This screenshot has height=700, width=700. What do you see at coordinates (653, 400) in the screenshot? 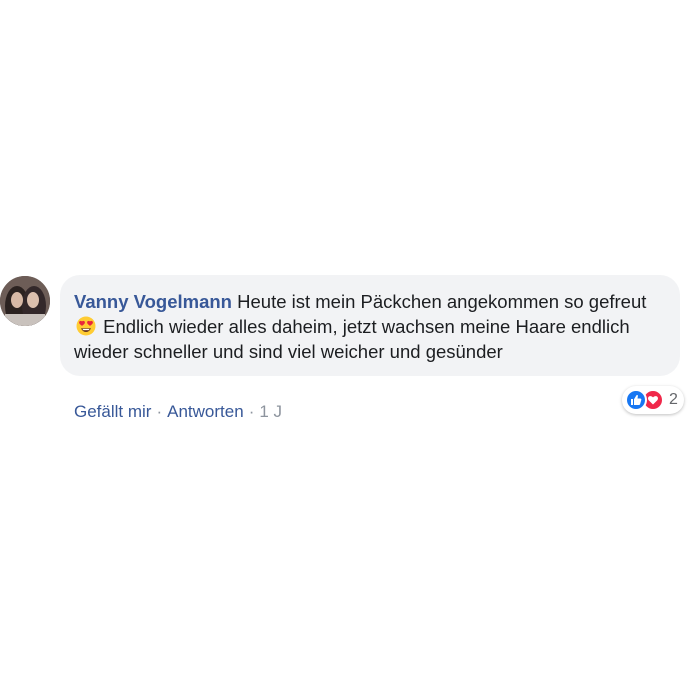
I see `reactions-summary: 2` at bounding box center [653, 400].